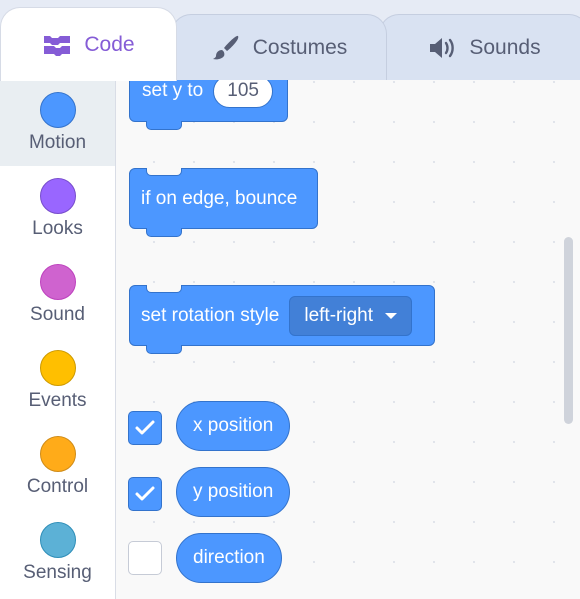  I want to click on category-label: Motion, so click(57, 142).